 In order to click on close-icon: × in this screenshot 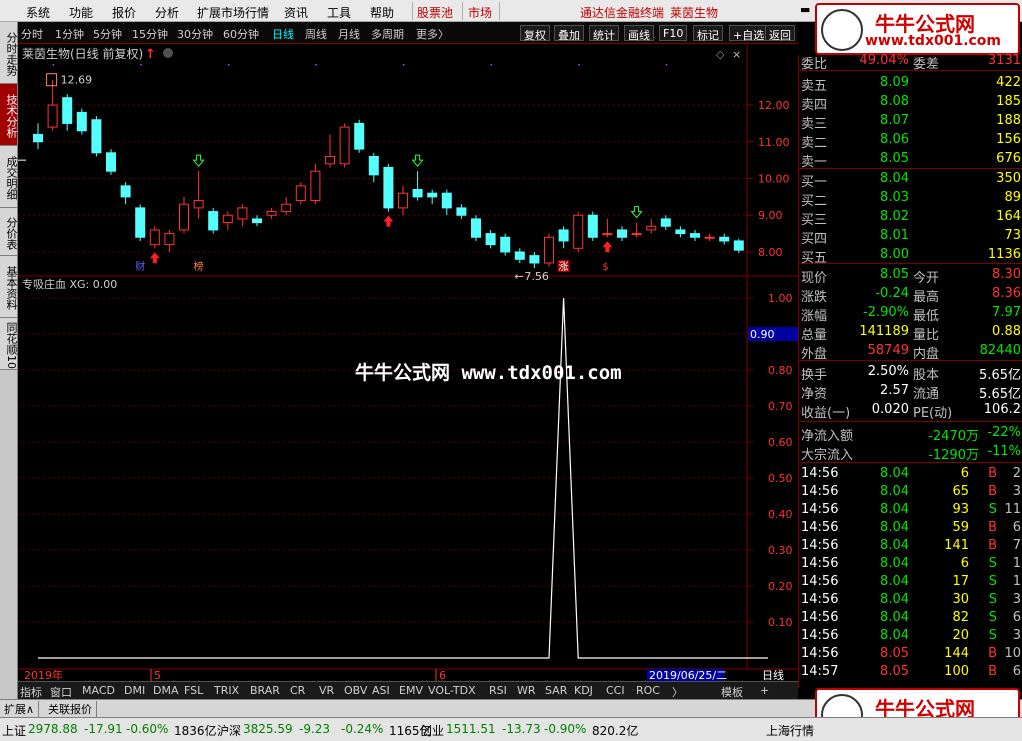, I will do `click(736, 54)`.